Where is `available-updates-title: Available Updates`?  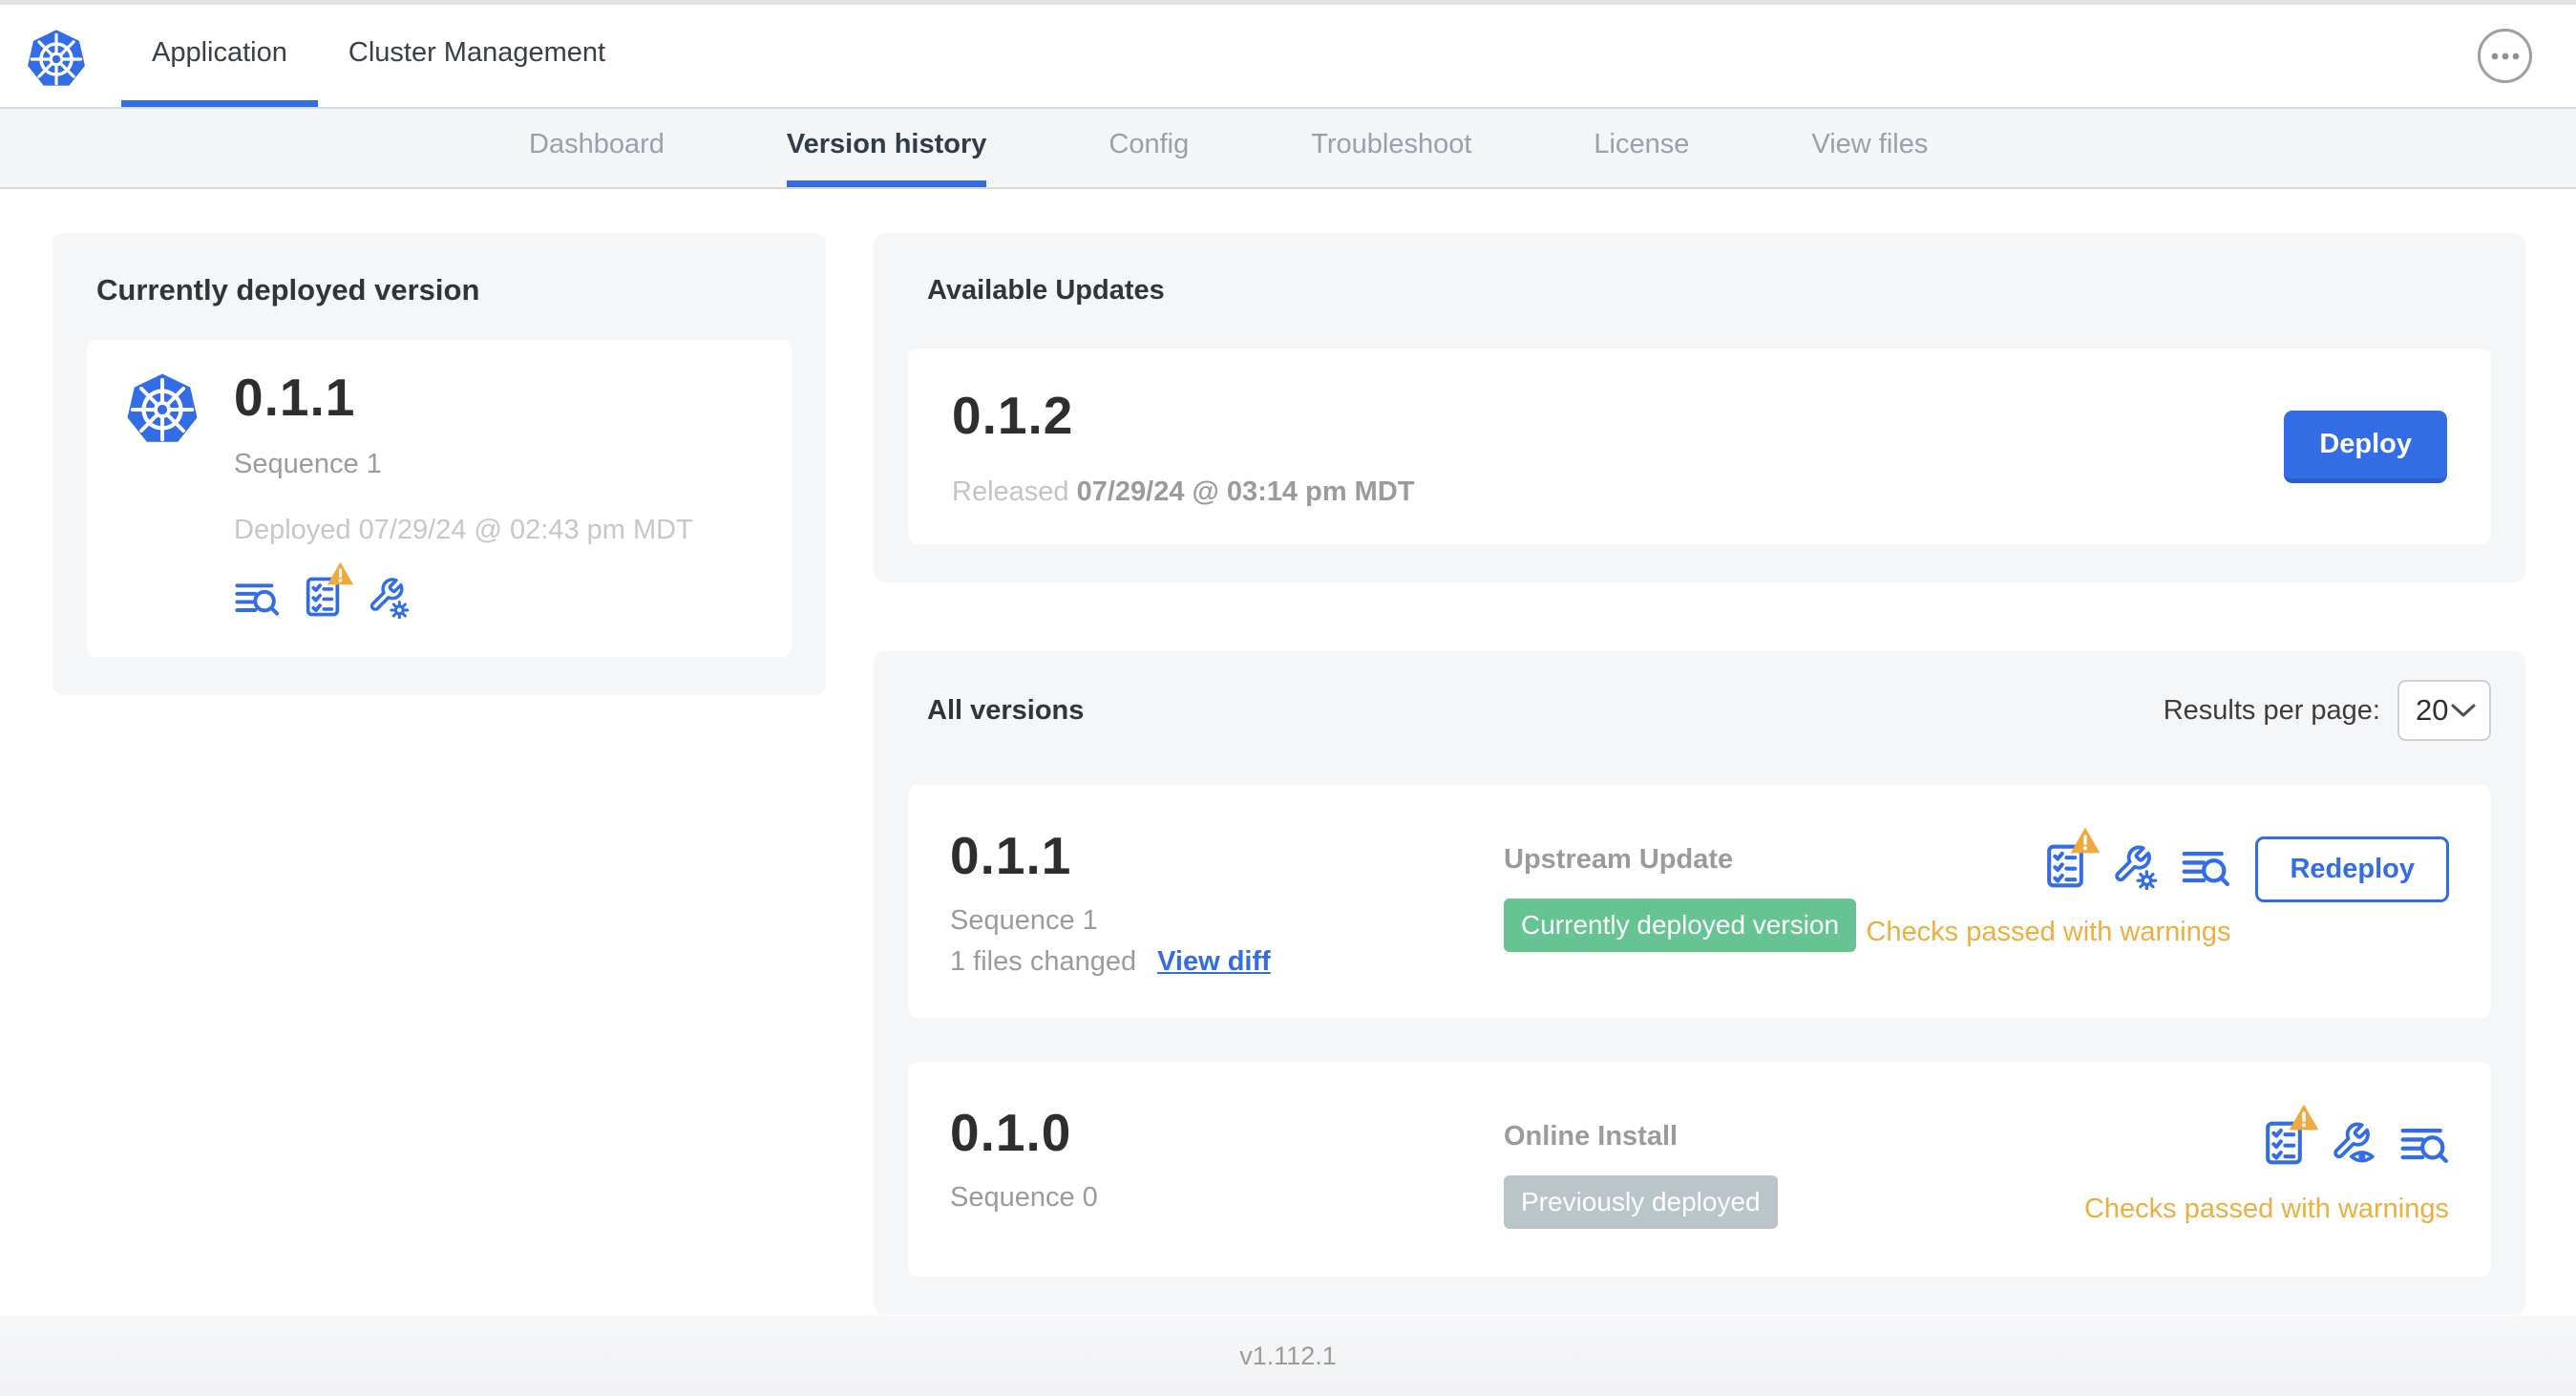 available-updates-title: Available Updates is located at coordinates (1046, 290).